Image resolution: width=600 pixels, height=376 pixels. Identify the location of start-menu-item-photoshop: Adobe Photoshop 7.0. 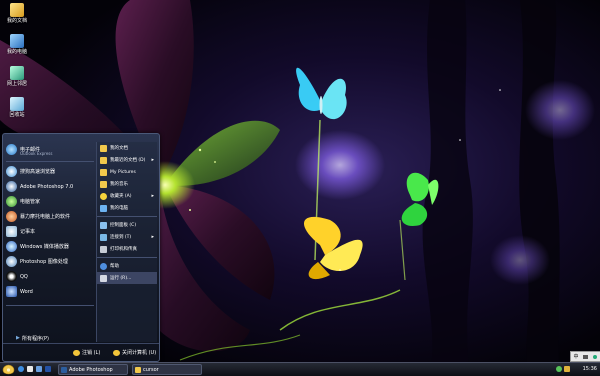
(50, 186).